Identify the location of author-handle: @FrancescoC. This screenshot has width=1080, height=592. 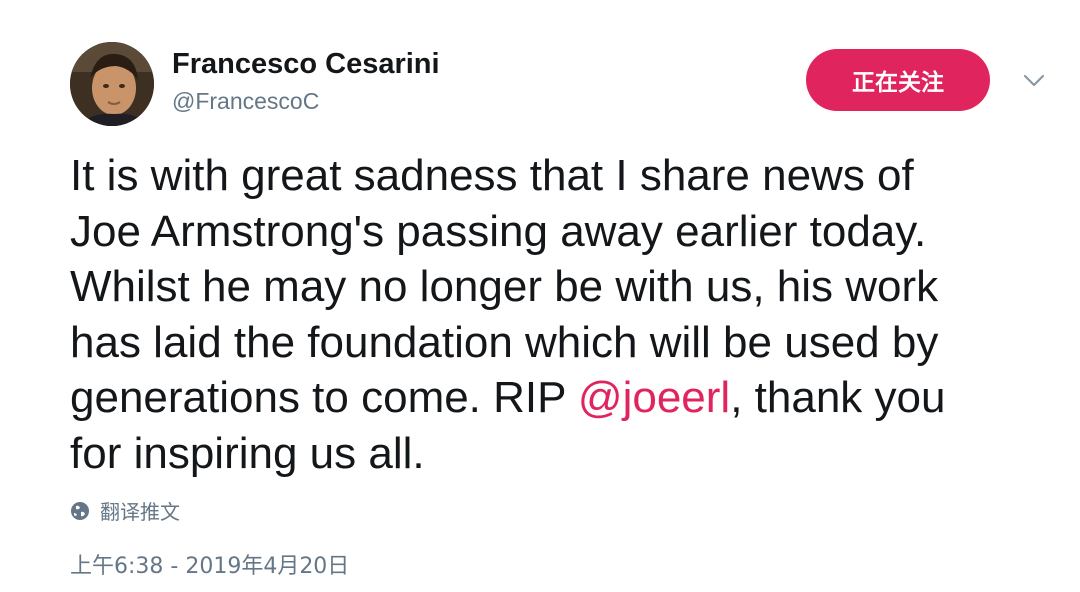
(245, 101).